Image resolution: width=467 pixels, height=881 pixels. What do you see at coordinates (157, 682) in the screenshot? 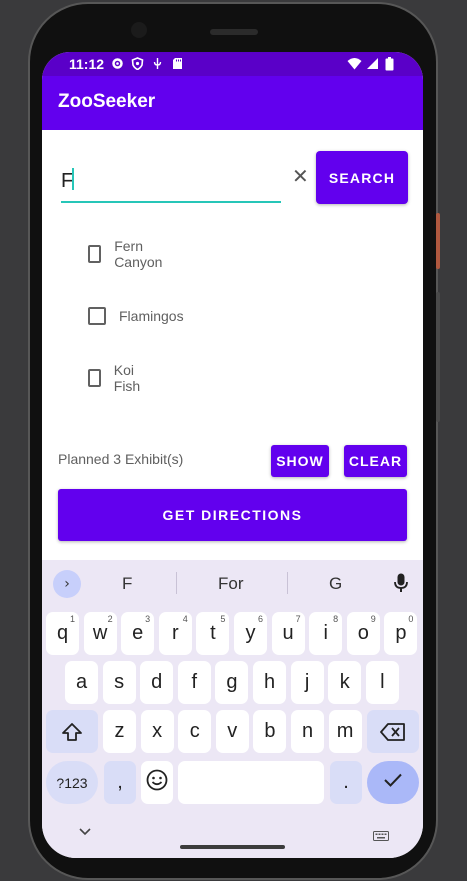
I see `key-d: d` at bounding box center [157, 682].